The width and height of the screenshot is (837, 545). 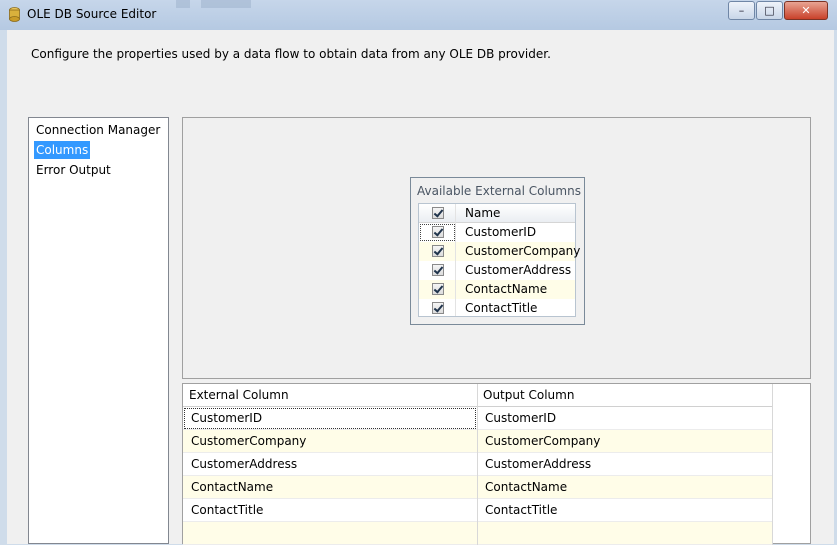 What do you see at coordinates (232, 487) in the screenshot?
I see `external-column-cell: ContactName` at bounding box center [232, 487].